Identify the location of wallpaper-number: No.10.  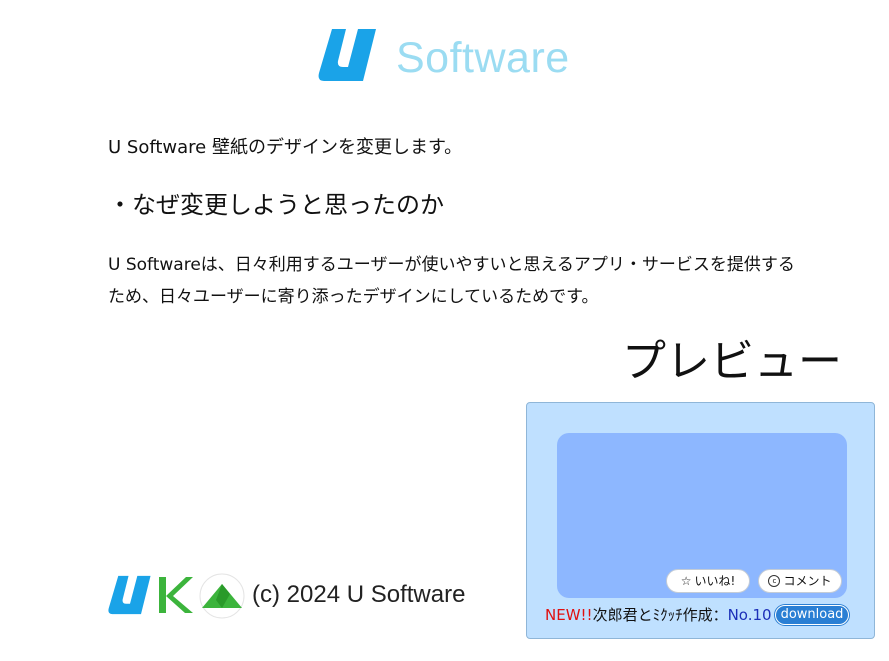
(749, 615).